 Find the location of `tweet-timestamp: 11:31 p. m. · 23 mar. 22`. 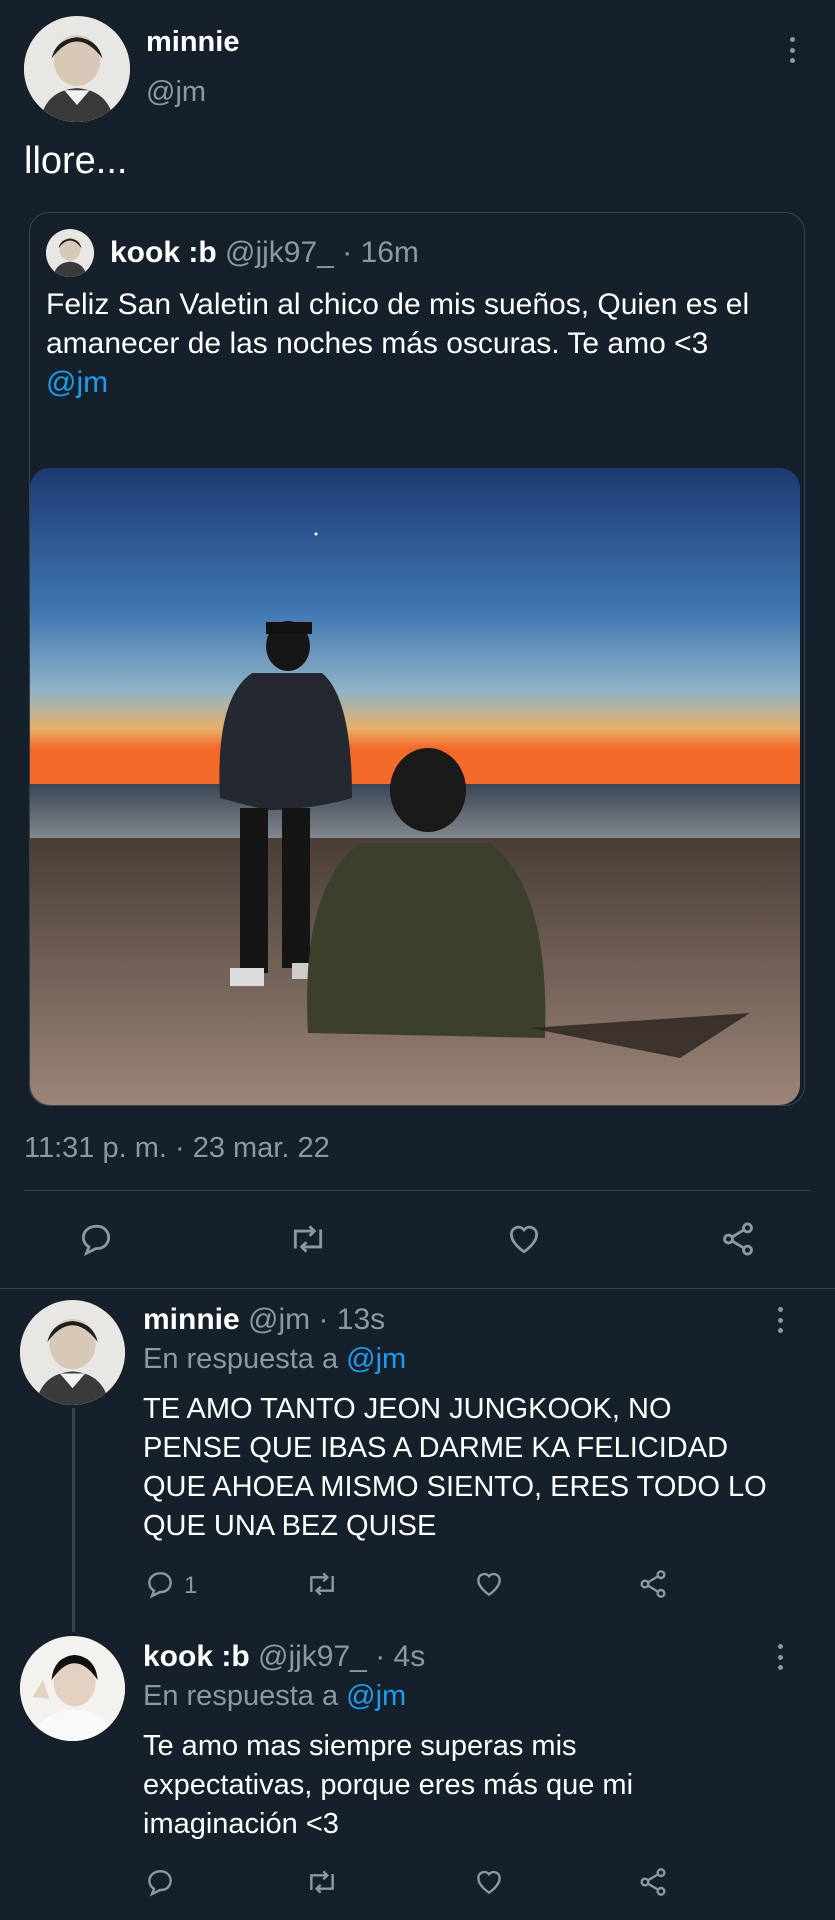

tweet-timestamp: 11:31 p. m. · 23 mar. 22 is located at coordinates (177, 1148).